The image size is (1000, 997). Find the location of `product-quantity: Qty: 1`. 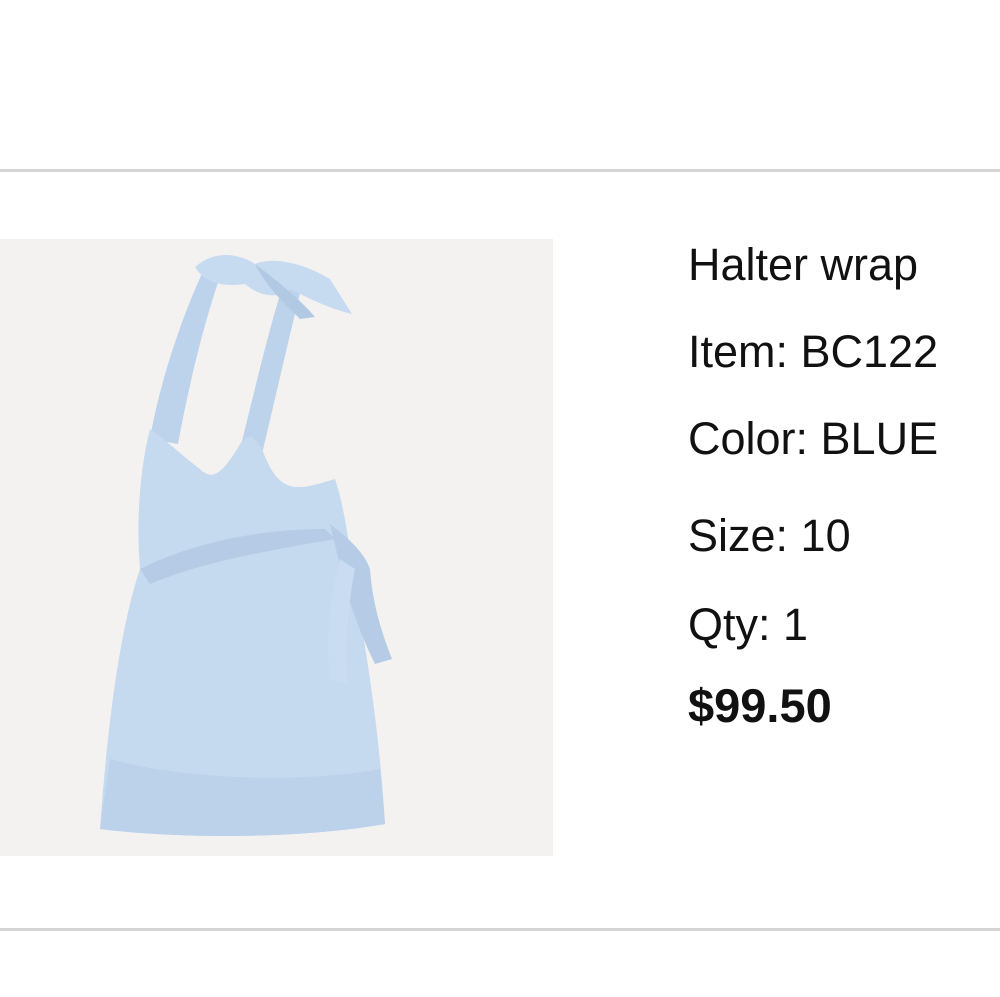

product-quantity: Qty: 1 is located at coordinates (748, 624).